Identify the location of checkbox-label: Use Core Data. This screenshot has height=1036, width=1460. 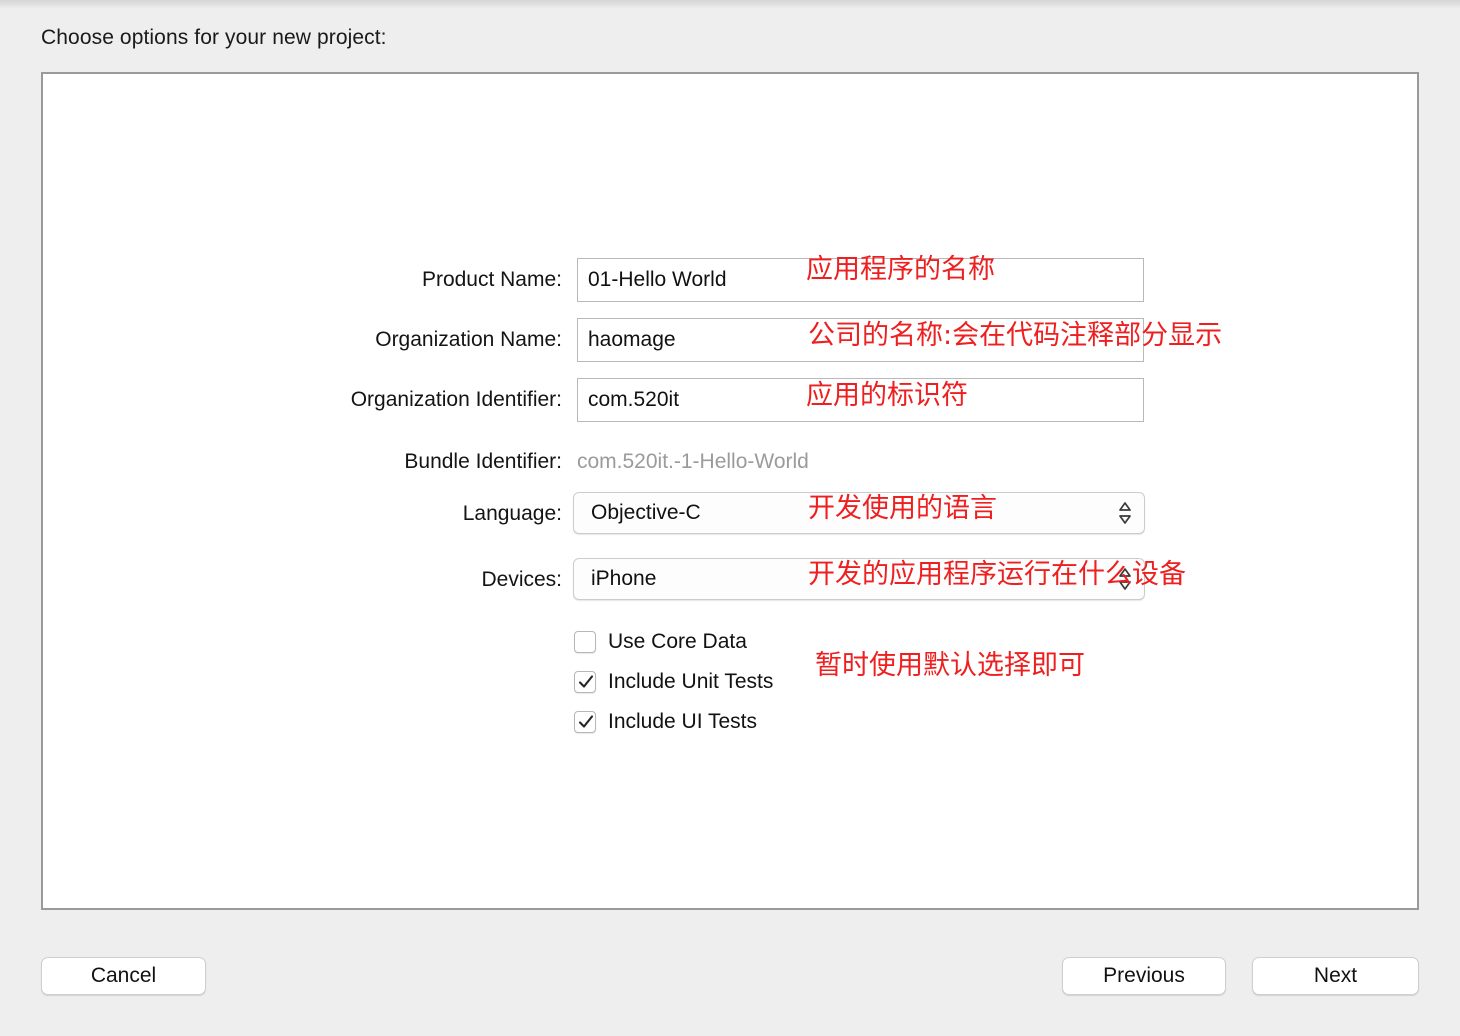
(677, 641).